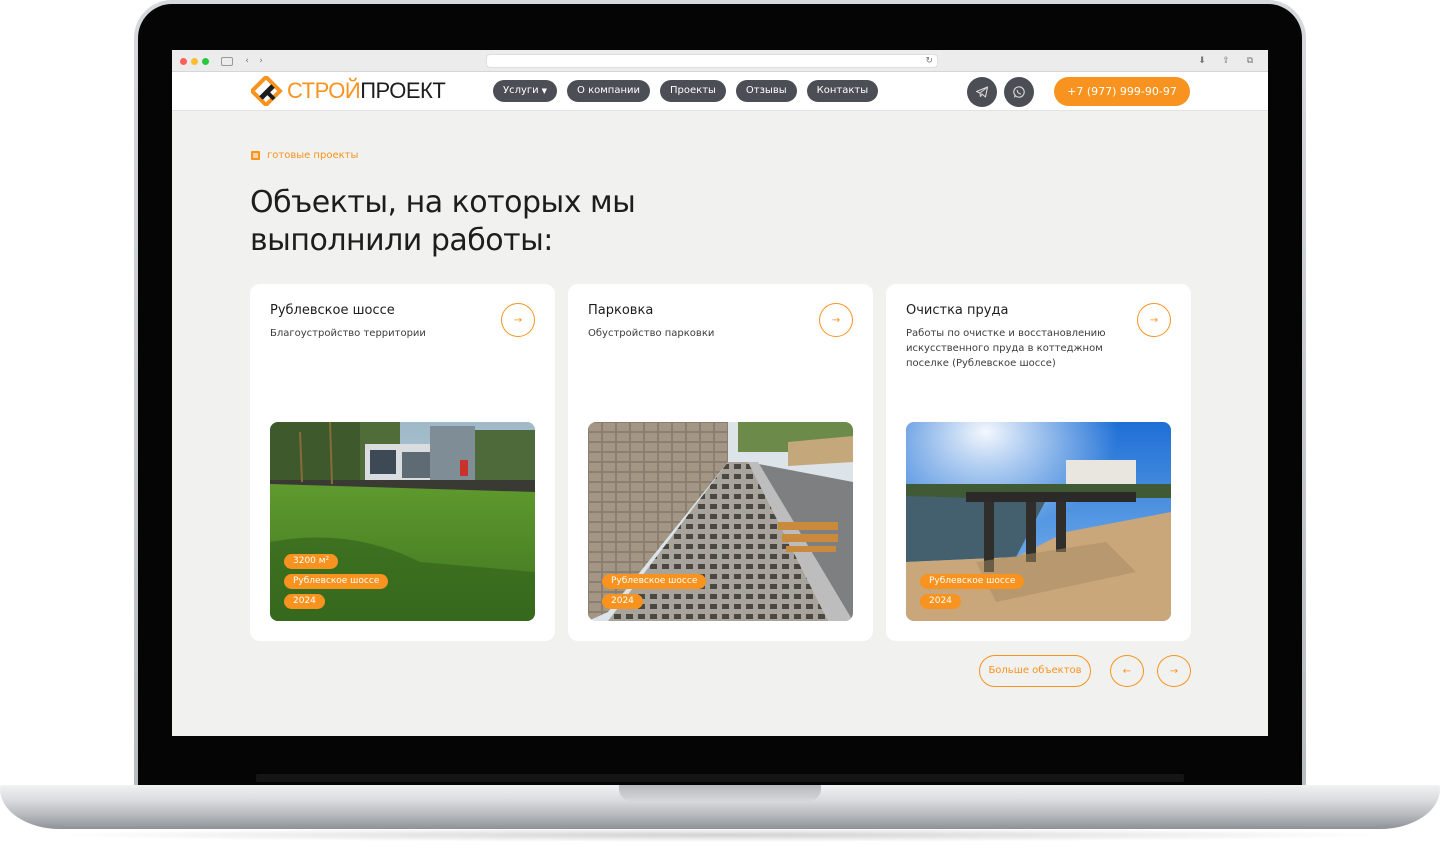 This screenshot has width=1440, height=845. Describe the element at coordinates (403, 90) in the screenshot. I see `logo-text-part2: ПРОЕКТ` at that location.